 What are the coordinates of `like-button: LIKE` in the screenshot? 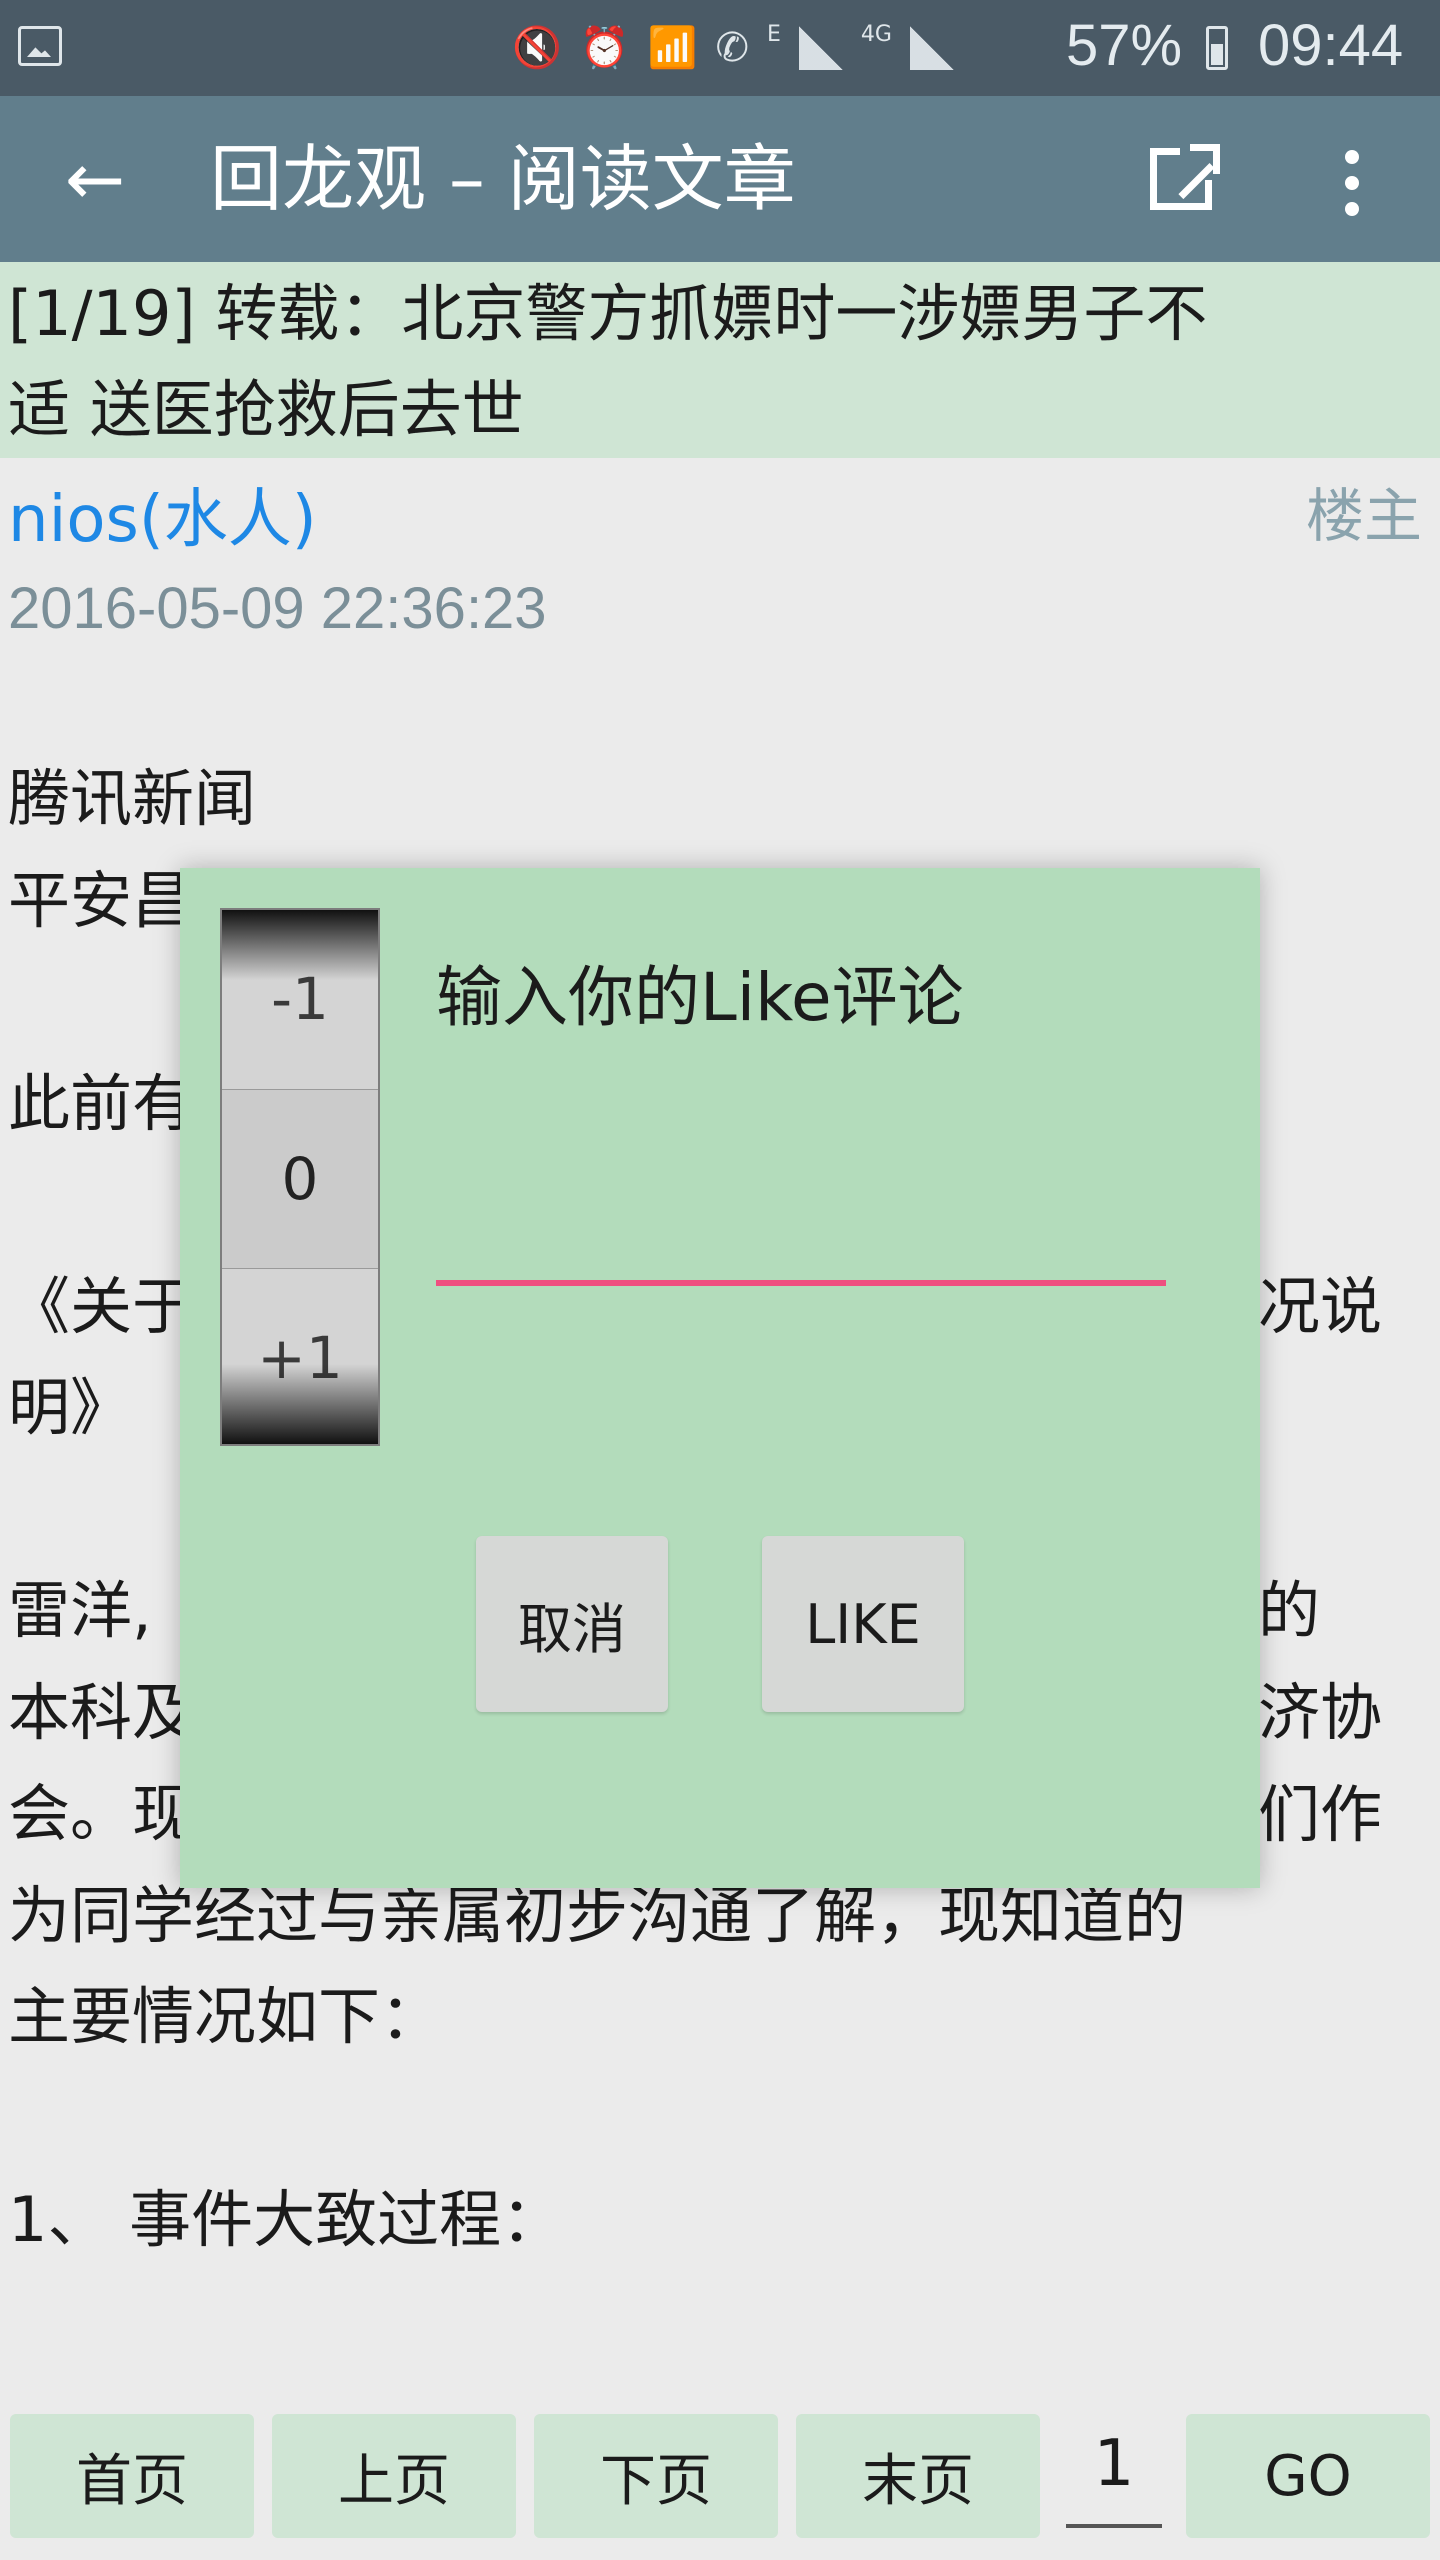 It's located at (863, 1624).